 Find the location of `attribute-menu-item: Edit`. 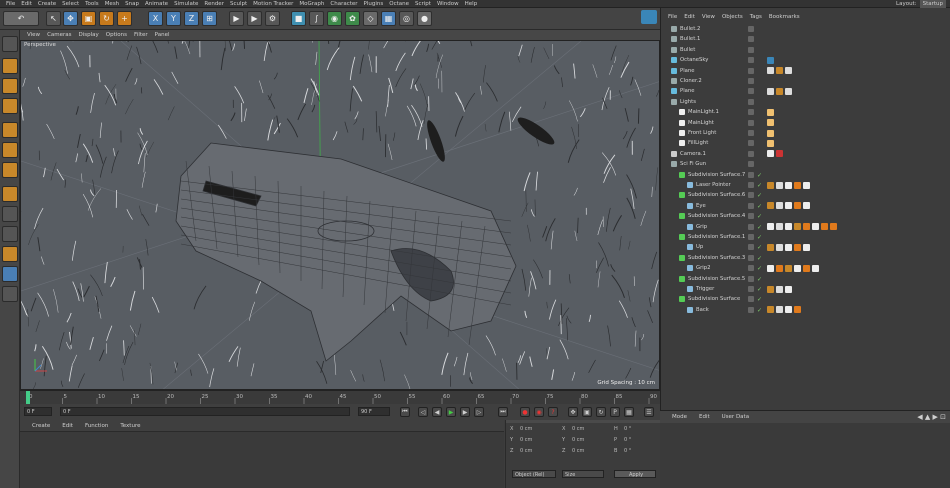

attribute-menu-item: Edit is located at coordinates (704, 417).